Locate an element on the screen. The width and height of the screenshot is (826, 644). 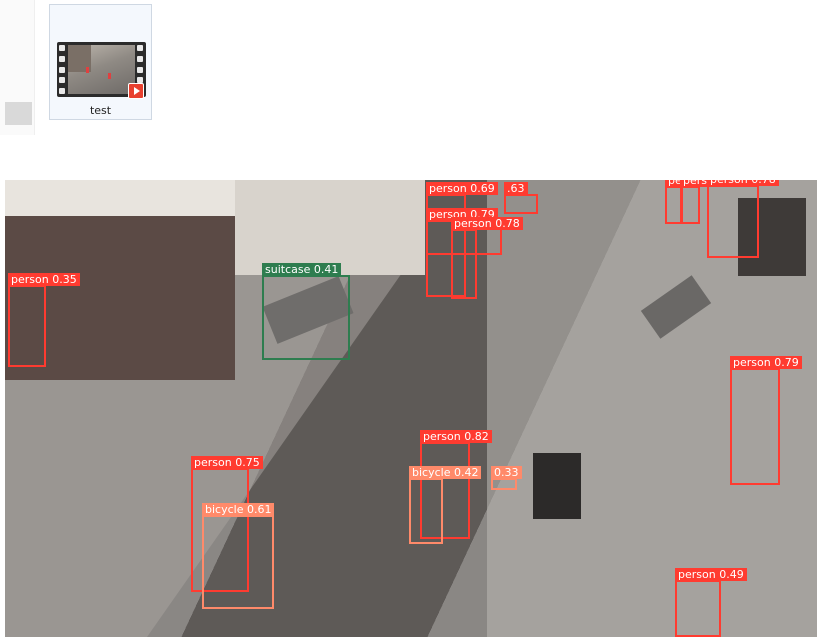
detection-box-person: person 0.79 is located at coordinates (766, 420).